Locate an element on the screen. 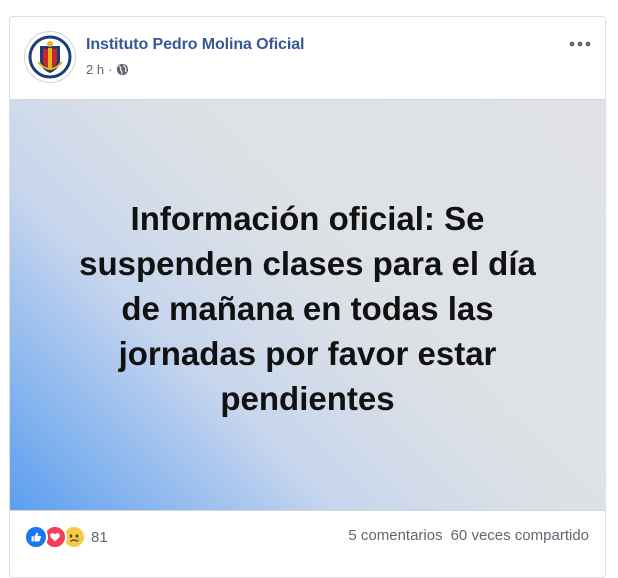  engagement-counts: 5 comentarios 60 veces compartido is located at coordinates (468, 535).